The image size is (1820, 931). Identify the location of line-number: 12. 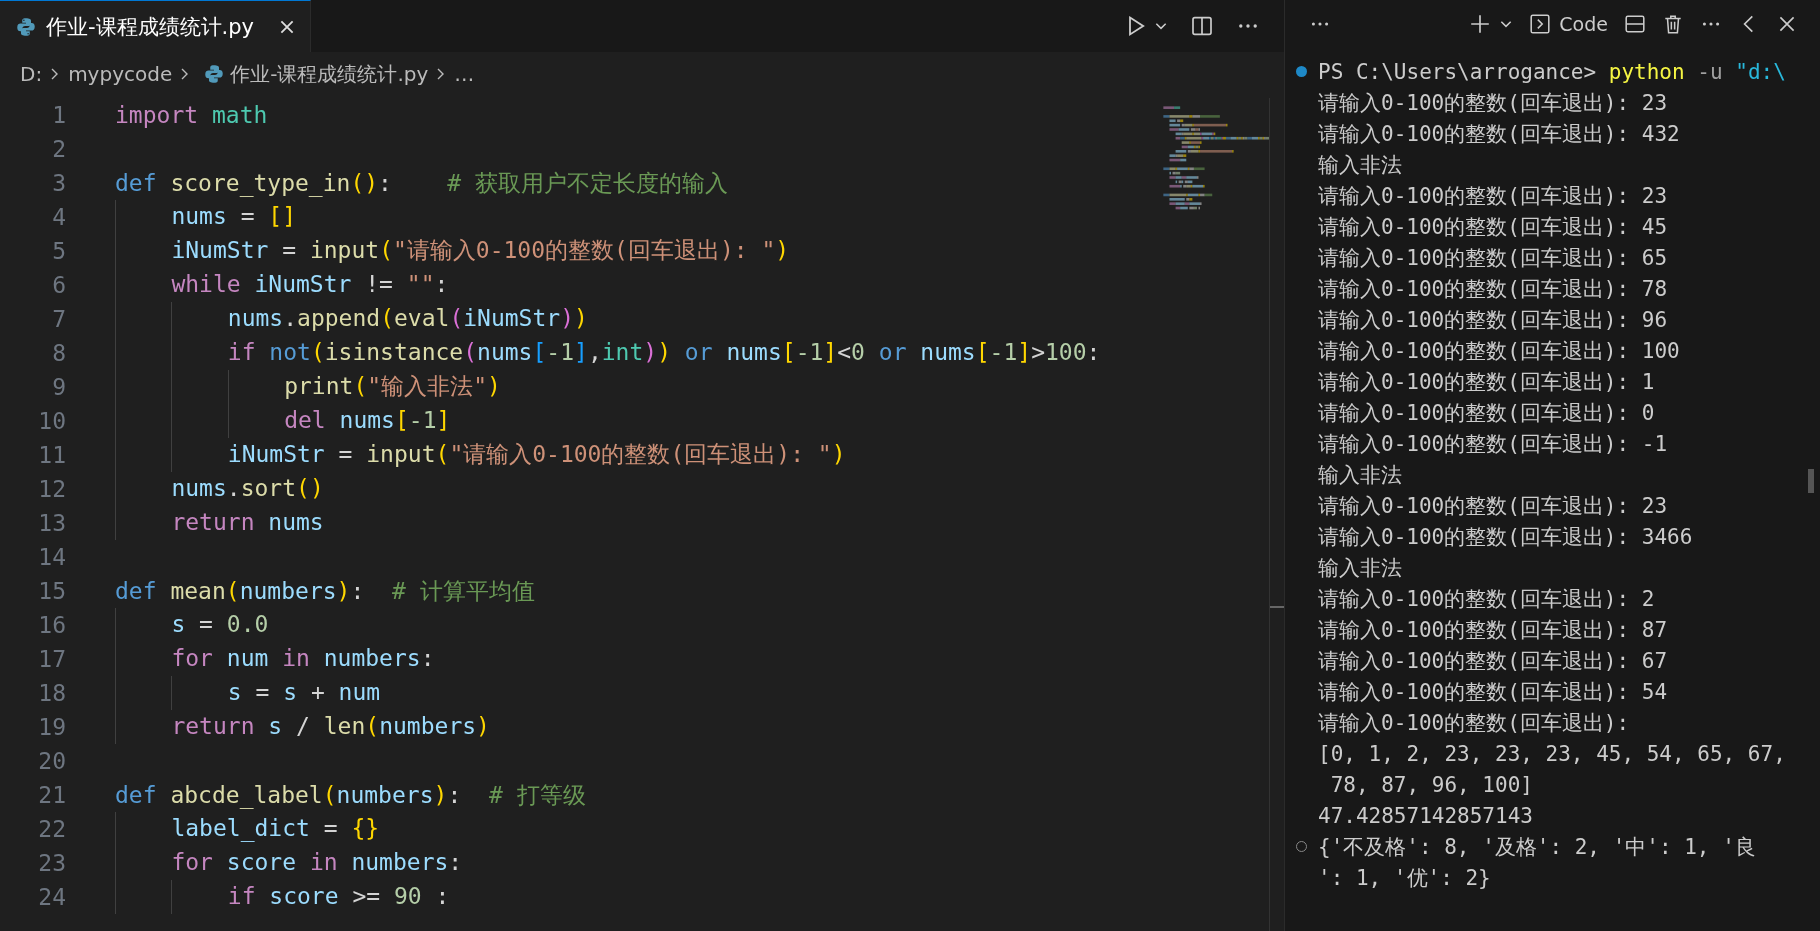
(51, 489).